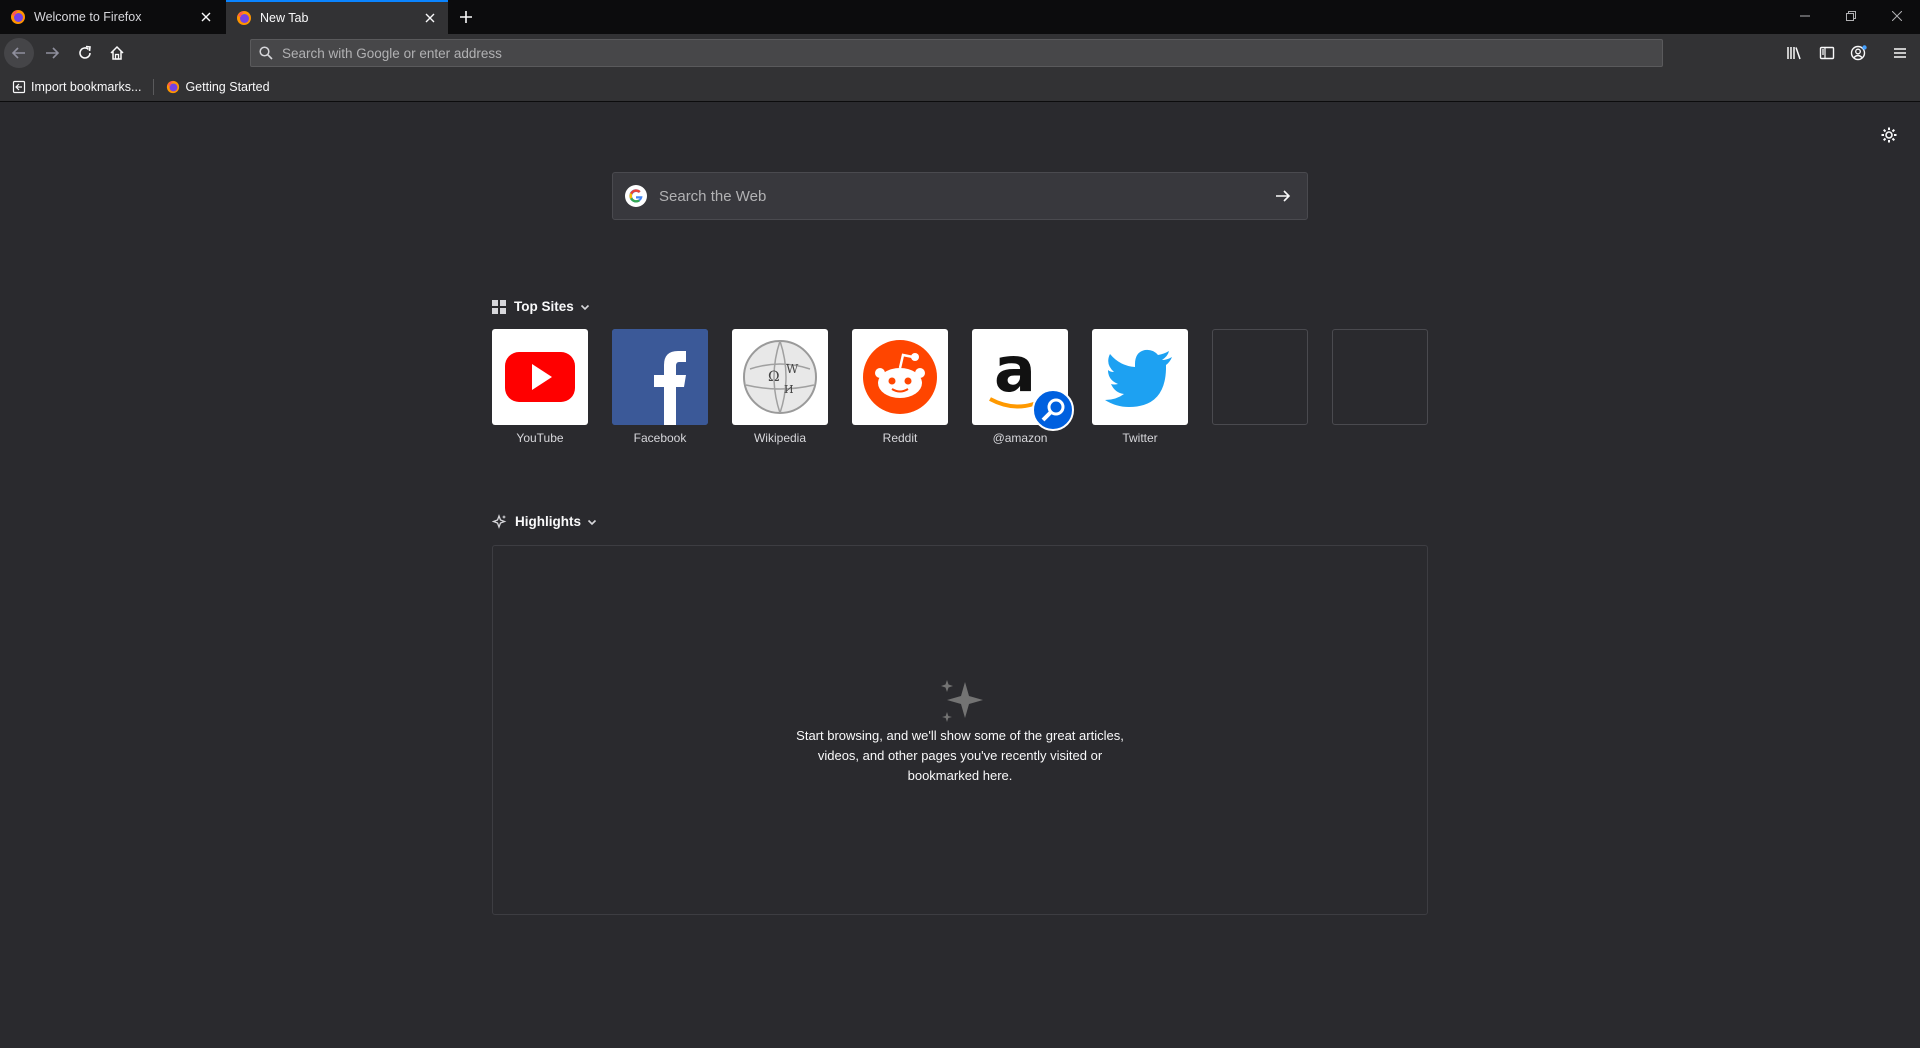  Describe the element at coordinates (337, 17) in the screenshot. I see `tab-new-tab: New Tab` at that location.